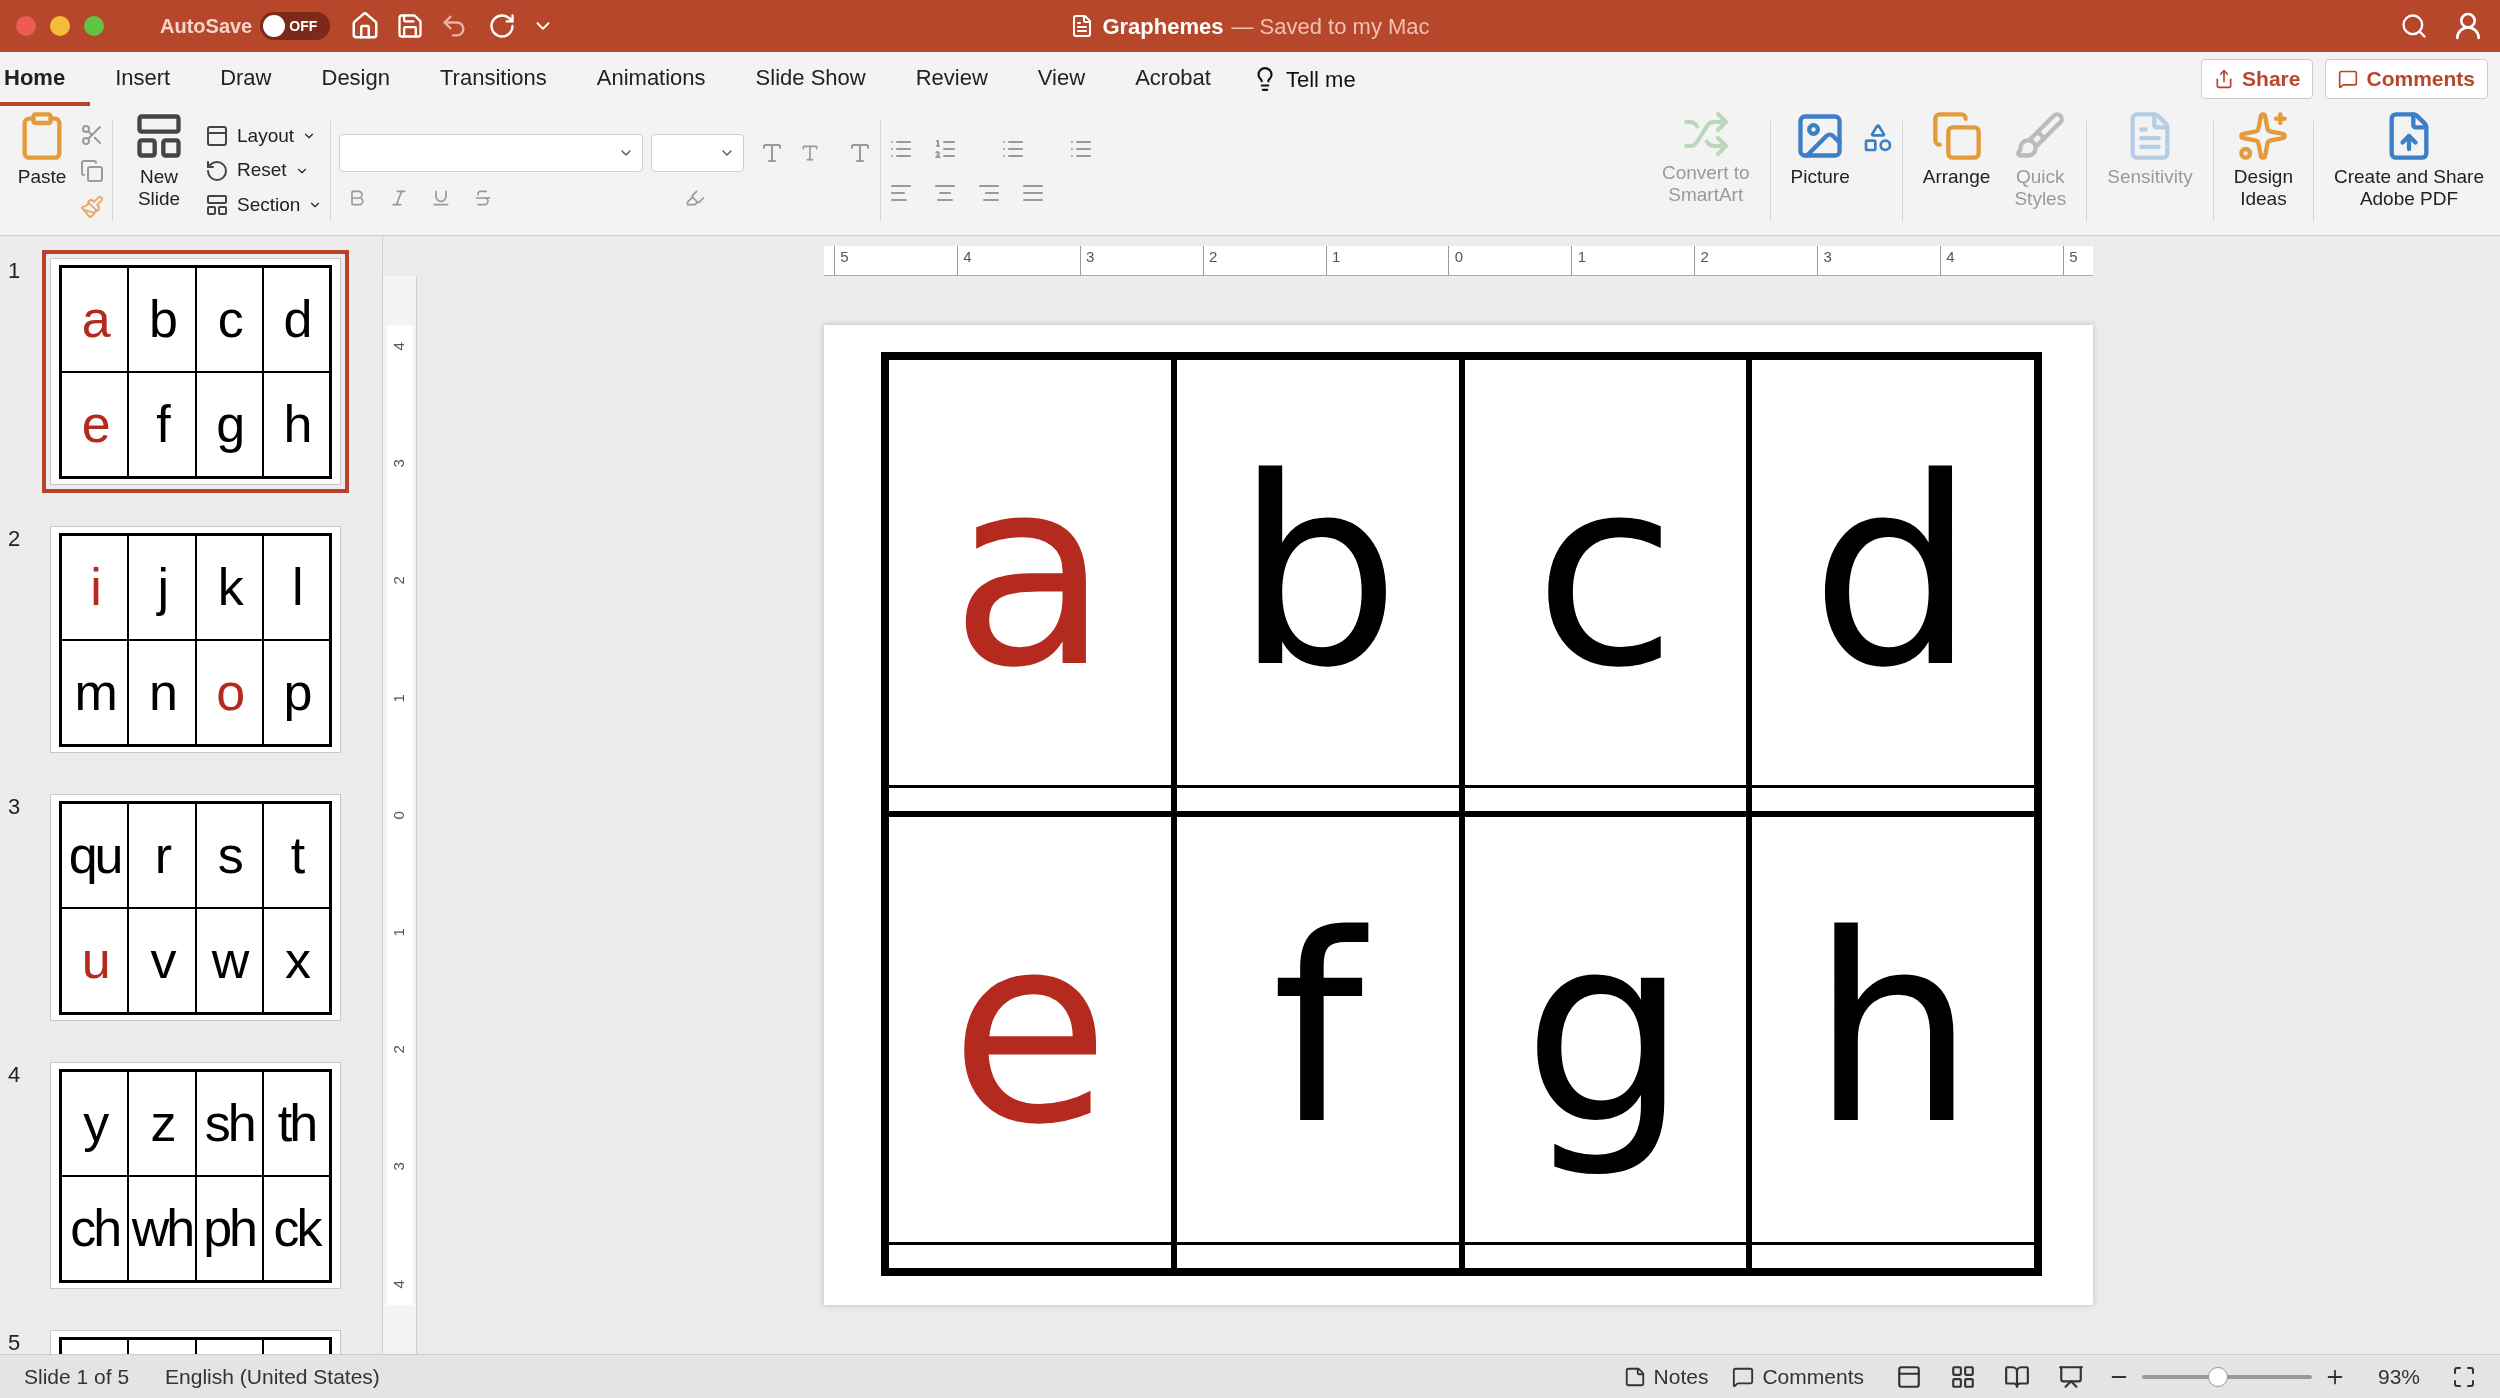  Describe the element at coordinates (15, 807) in the screenshot. I see `slide-number: 3` at that location.